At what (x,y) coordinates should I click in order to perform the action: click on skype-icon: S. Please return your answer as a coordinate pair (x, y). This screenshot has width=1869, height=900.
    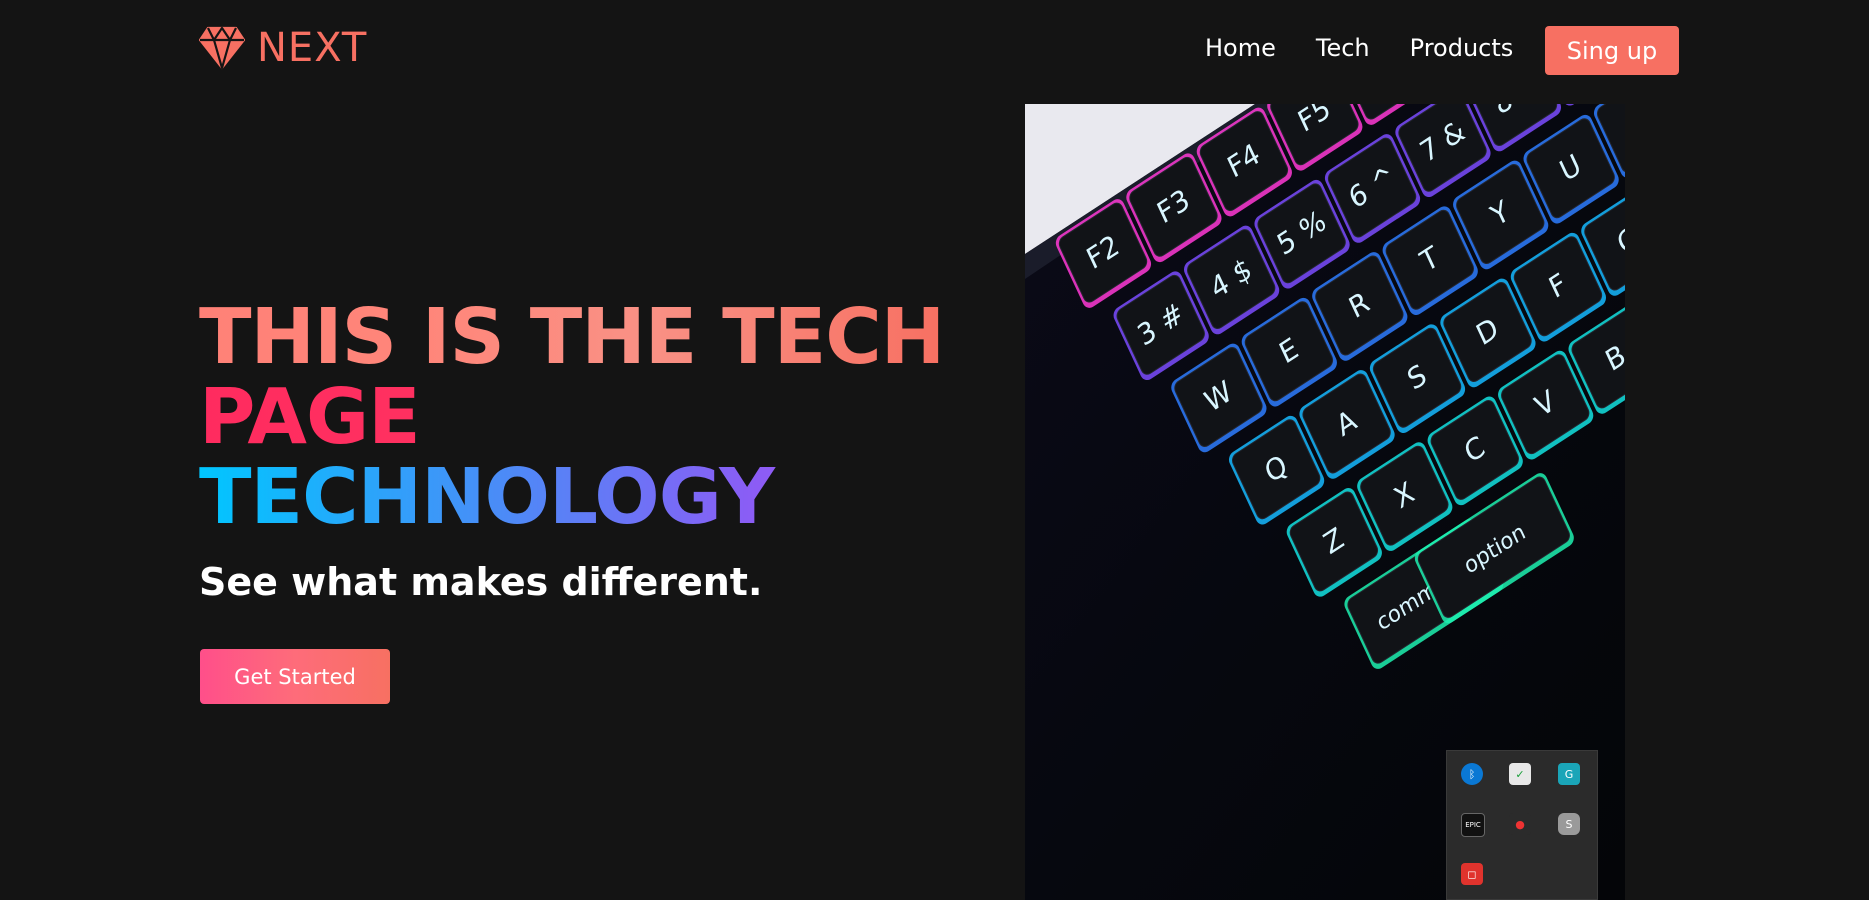
    Looking at the image, I should click on (1569, 824).